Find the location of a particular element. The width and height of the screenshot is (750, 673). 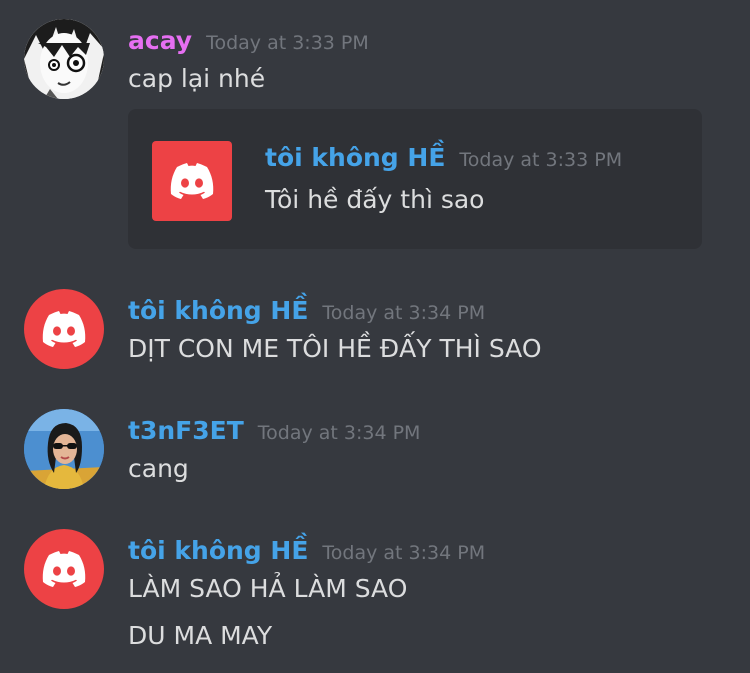

message-content: DU MA MAY is located at coordinates (200, 635).